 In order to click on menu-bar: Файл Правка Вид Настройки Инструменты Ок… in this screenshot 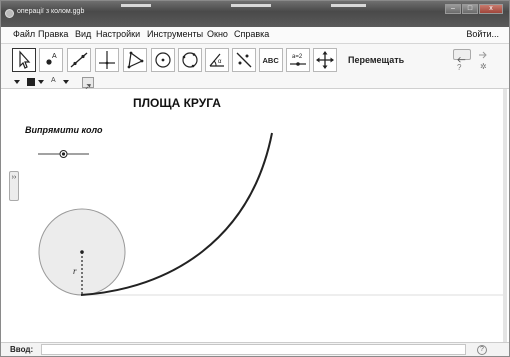, I will do `click(255, 35)`.